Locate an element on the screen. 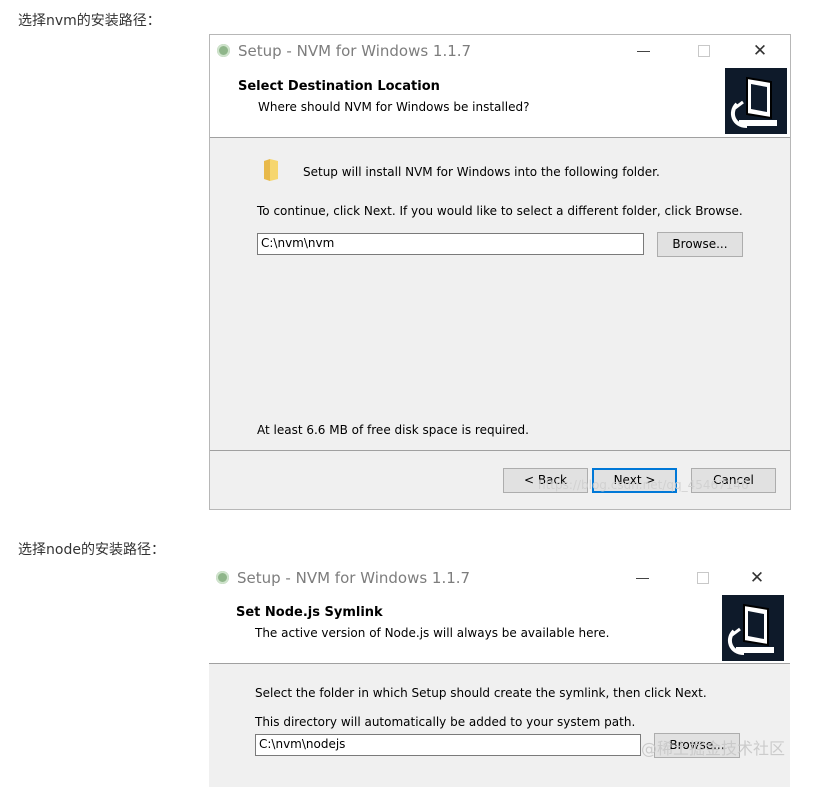  caption-node-path: 选择node的安装路径： is located at coordinates (91, 550).